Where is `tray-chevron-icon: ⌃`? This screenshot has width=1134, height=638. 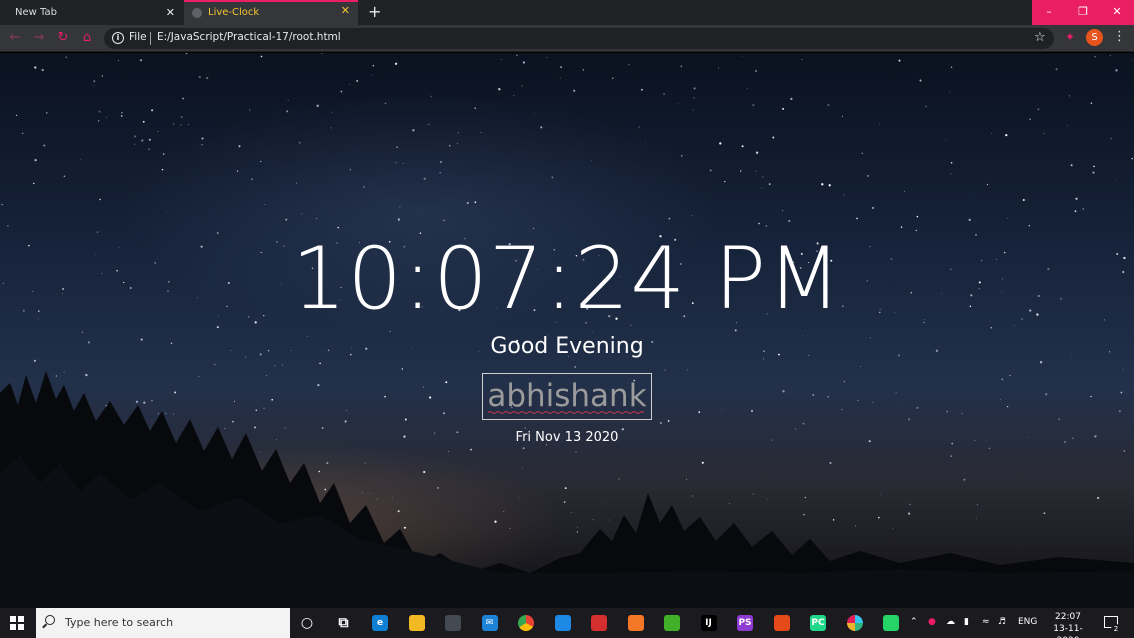 tray-chevron-icon: ⌃ is located at coordinates (914, 622).